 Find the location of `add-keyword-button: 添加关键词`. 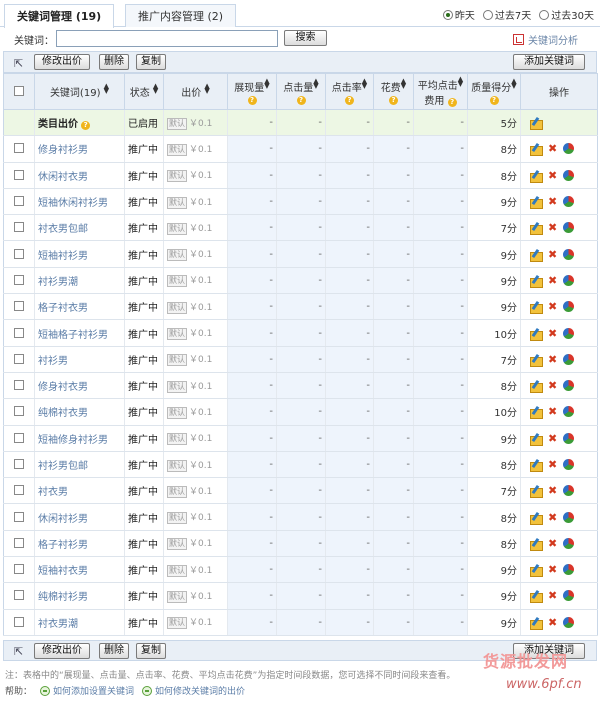

add-keyword-button: 添加关键词 is located at coordinates (549, 62).